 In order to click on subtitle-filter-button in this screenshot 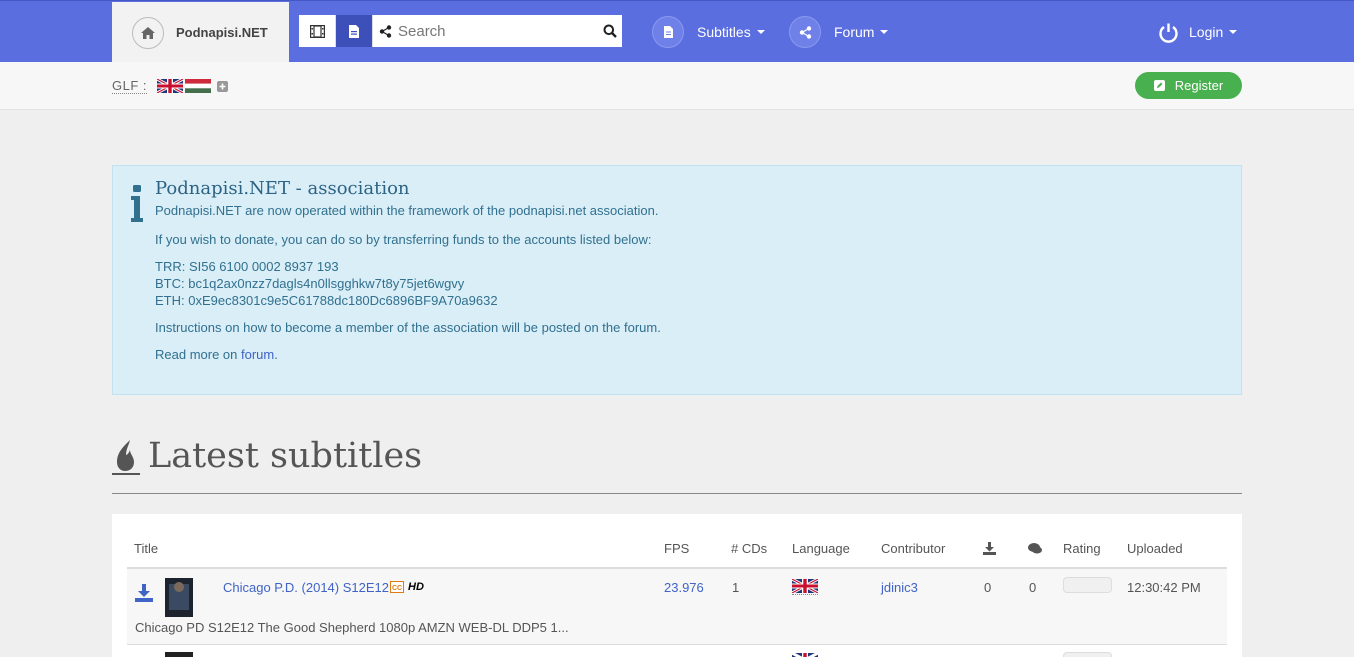, I will do `click(354, 31)`.